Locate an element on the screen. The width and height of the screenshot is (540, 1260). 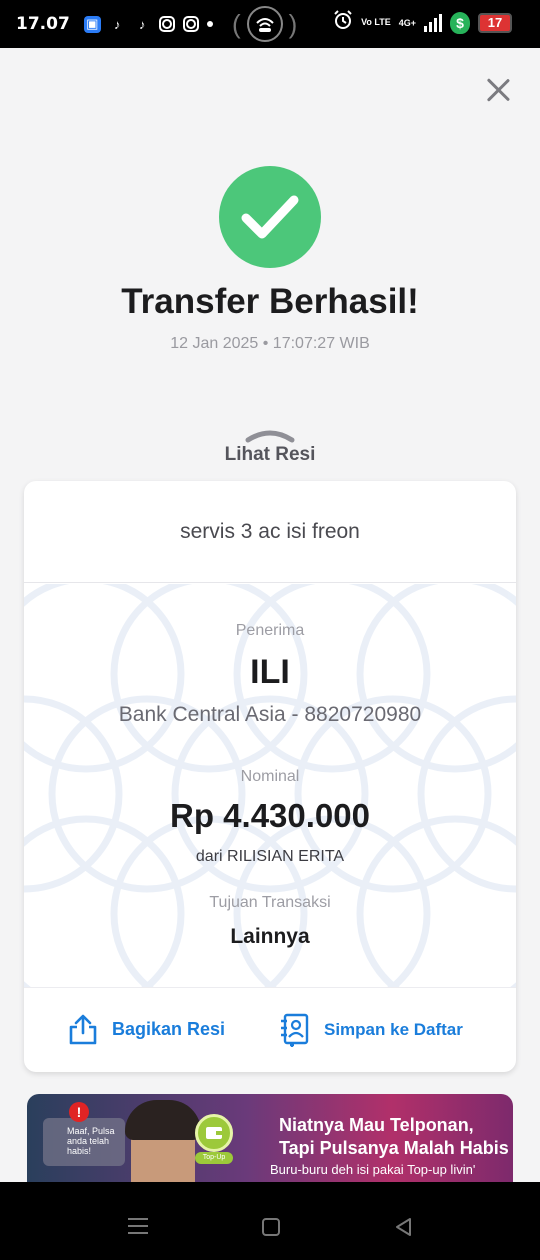
success-check-icon is located at coordinates (270, 217).